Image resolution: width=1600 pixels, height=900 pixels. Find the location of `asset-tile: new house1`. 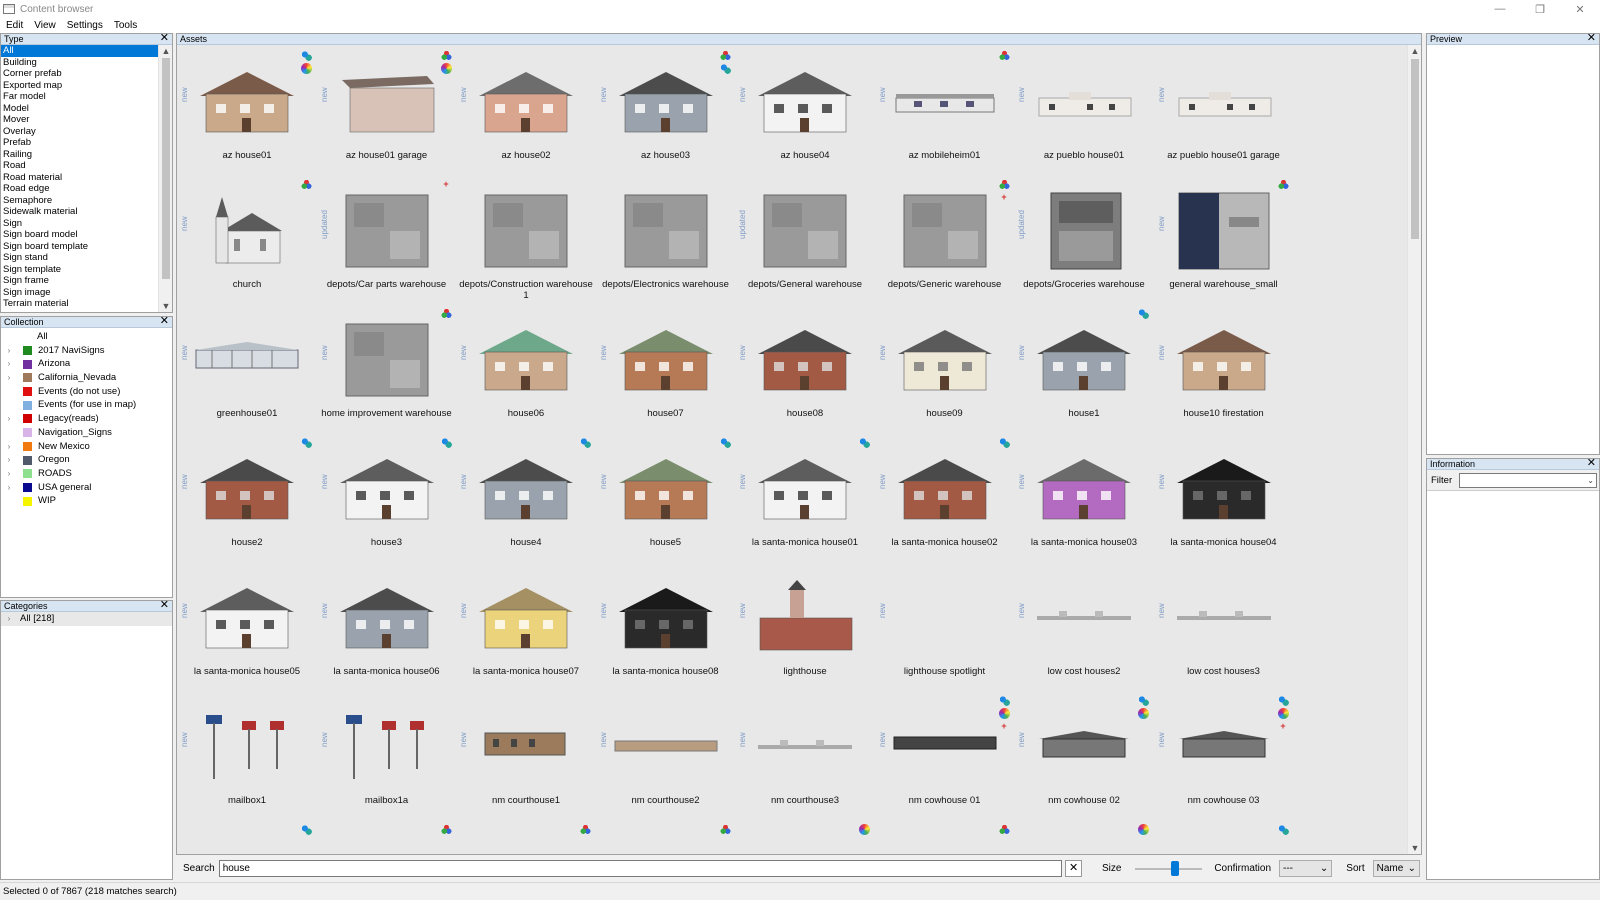

asset-tile: new house1 is located at coordinates (1084, 368).